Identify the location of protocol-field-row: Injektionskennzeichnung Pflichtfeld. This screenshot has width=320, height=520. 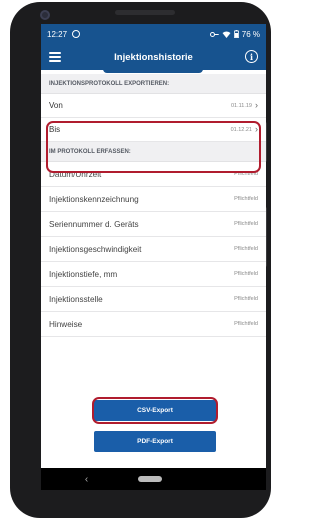
(153, 199).